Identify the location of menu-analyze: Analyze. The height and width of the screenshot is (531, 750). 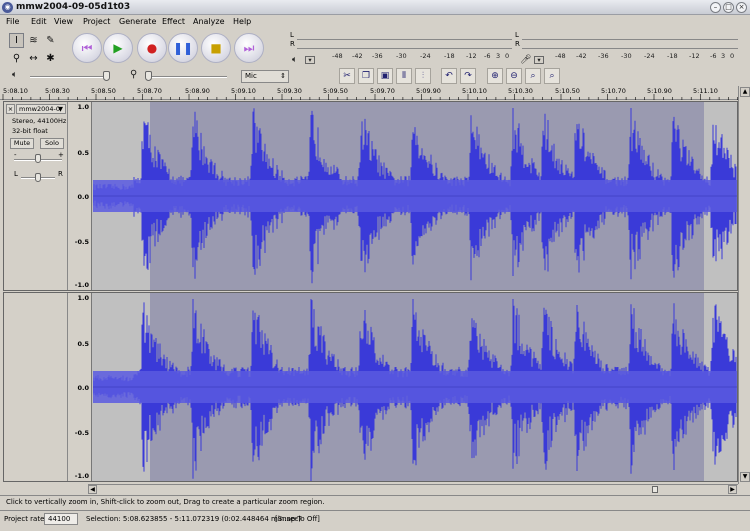
(209, 21).